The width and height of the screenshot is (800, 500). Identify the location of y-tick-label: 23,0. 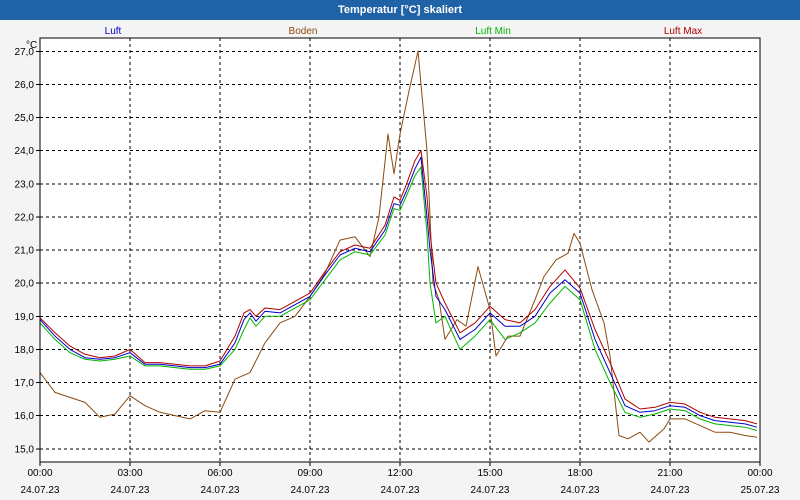
(25, 184).